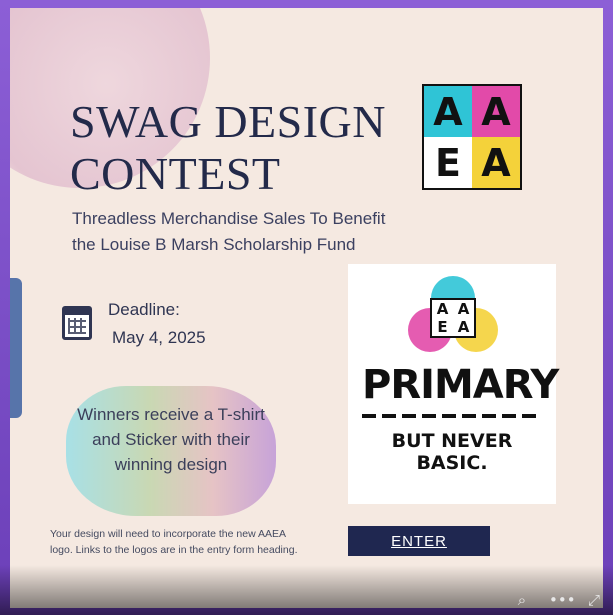 The image size is (613, 615). What do you see at coordinates (16, 348) in the screenshot?
I see `decorative-edge` at bounding box center [16, 348].